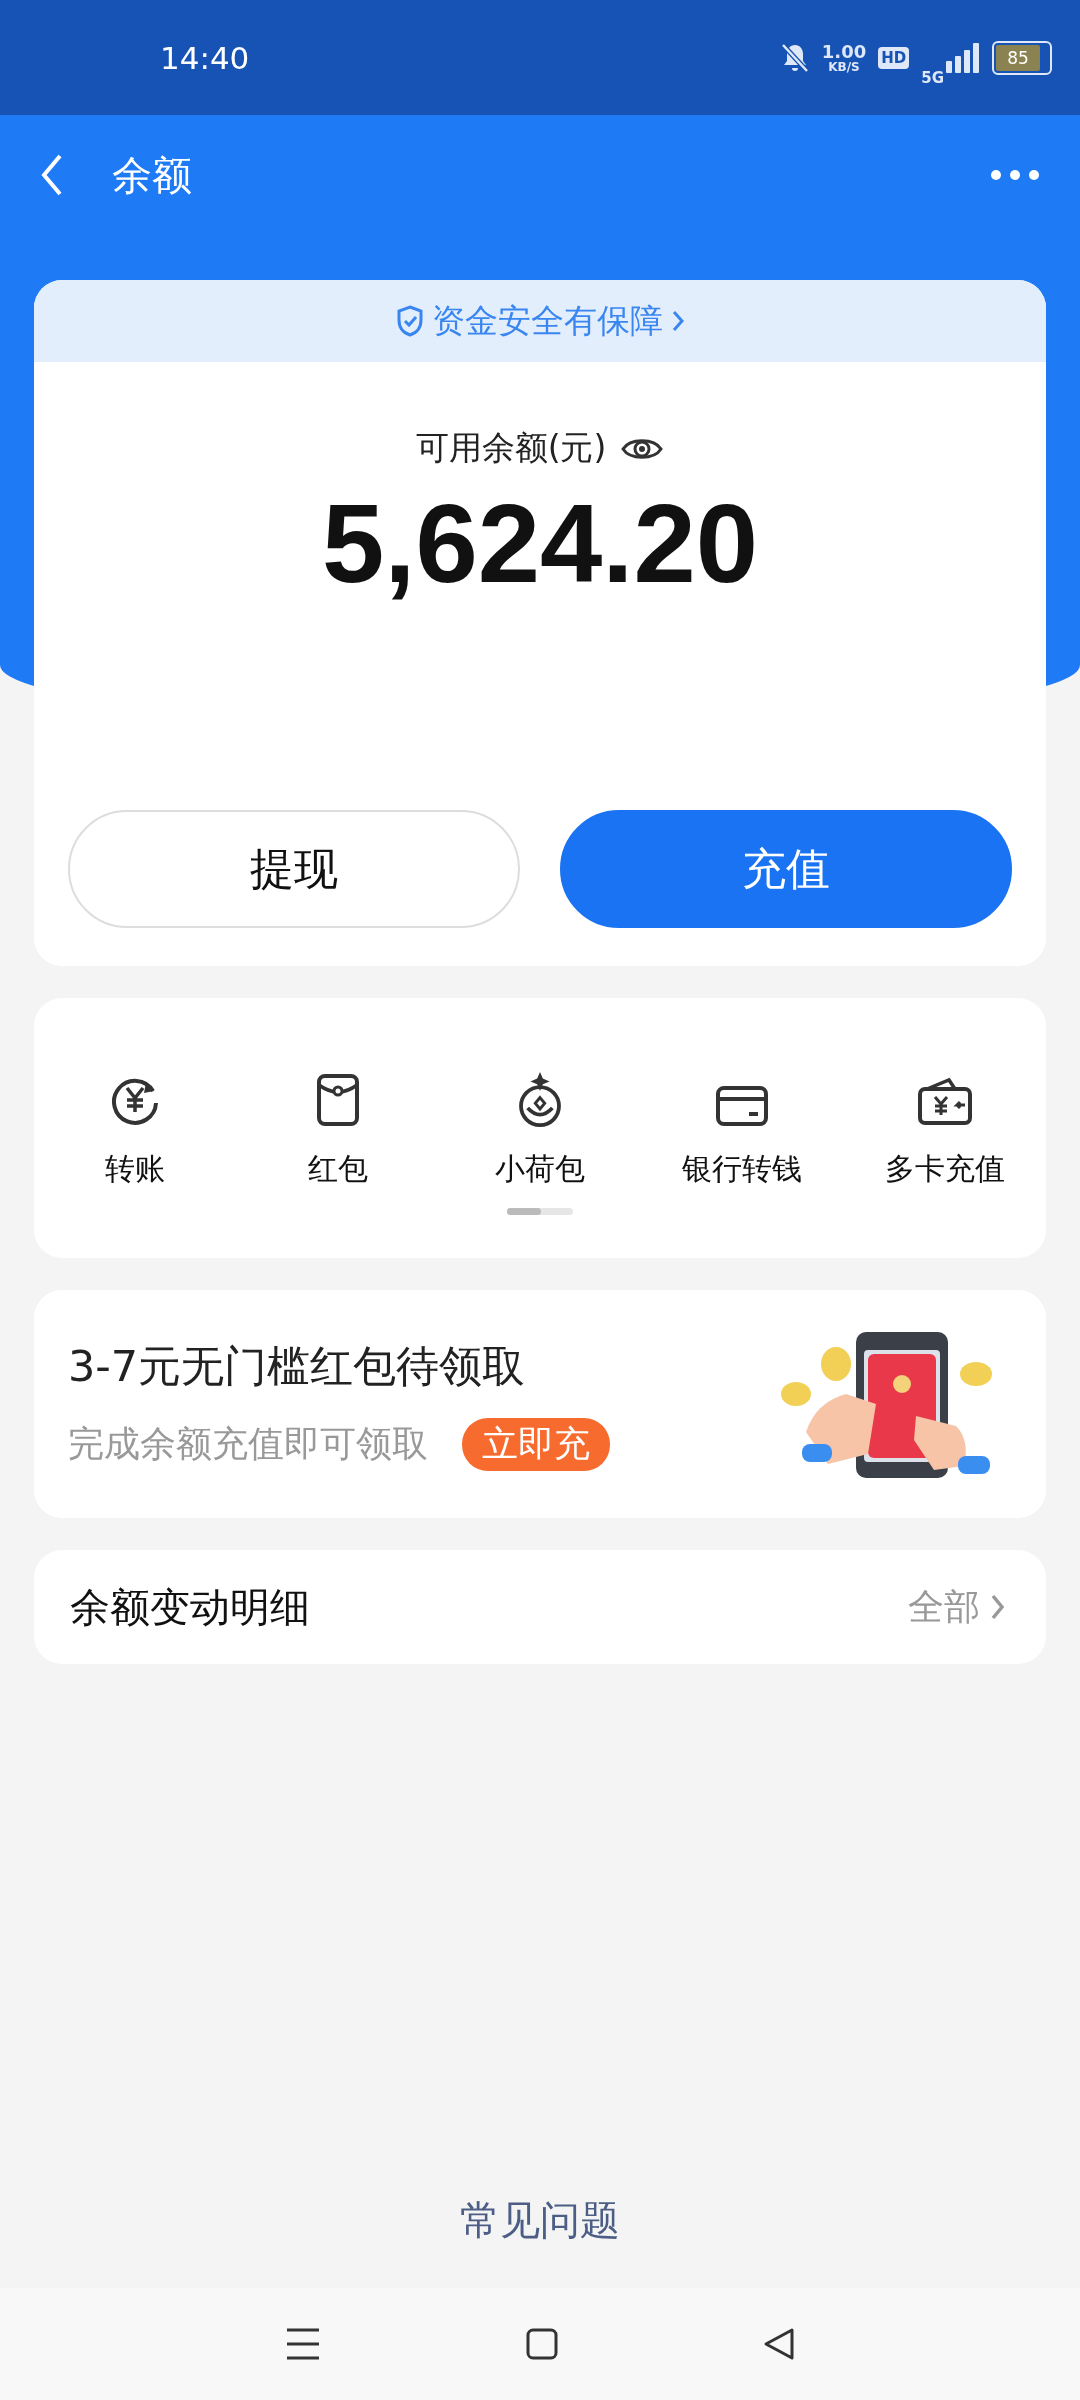 The width and height of the screenshot is (1080, 2400). I want to click on bell-muted-icon, so click(794, 57).